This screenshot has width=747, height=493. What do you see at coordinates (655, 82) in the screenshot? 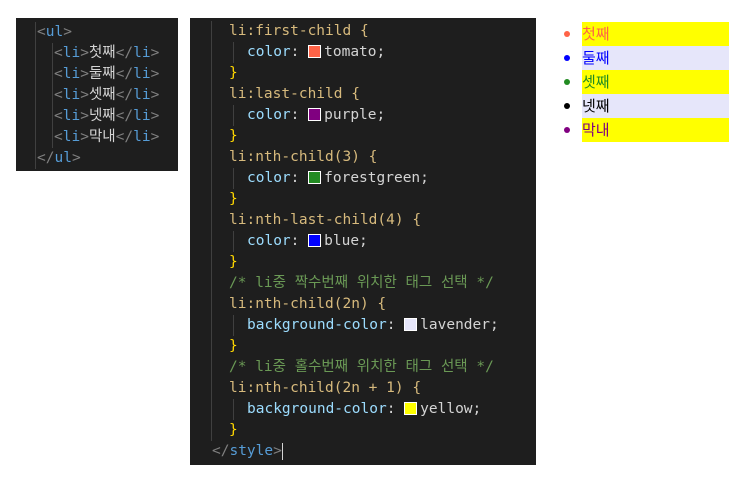
I see `list-item-label: 셋째` at bounding box center [655, 82].